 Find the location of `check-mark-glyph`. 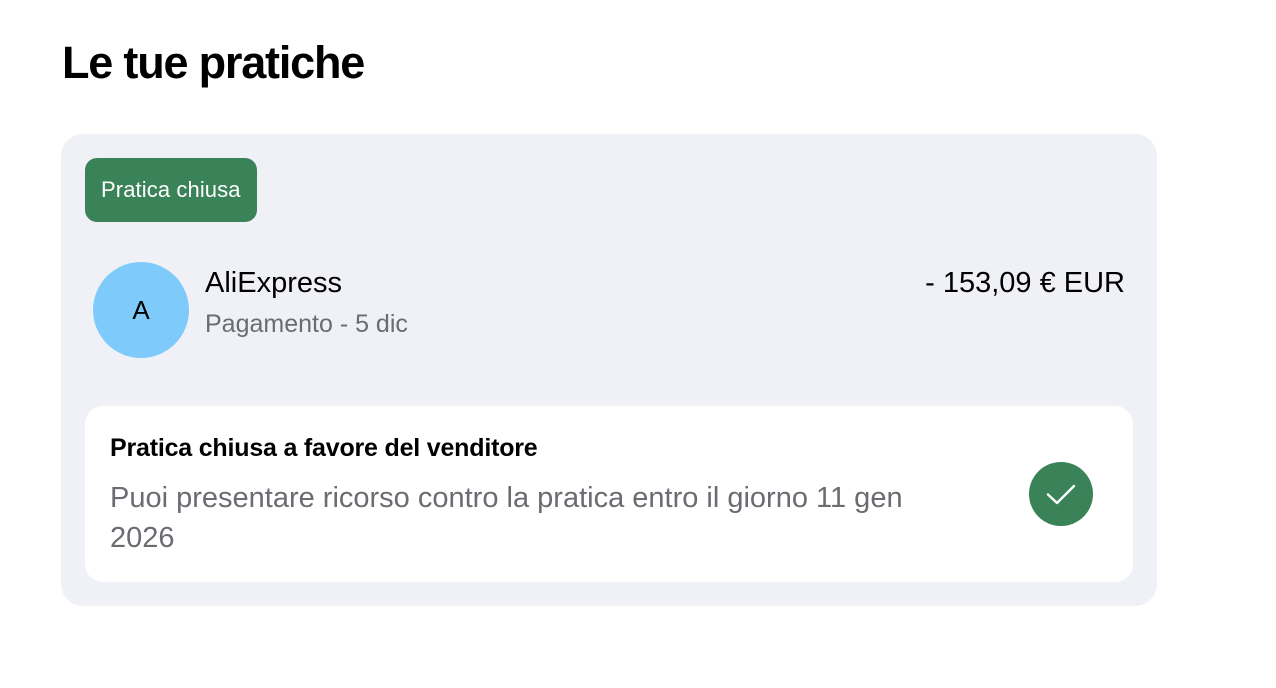

check-mark-glyph is located at coordinates (1061, 494).